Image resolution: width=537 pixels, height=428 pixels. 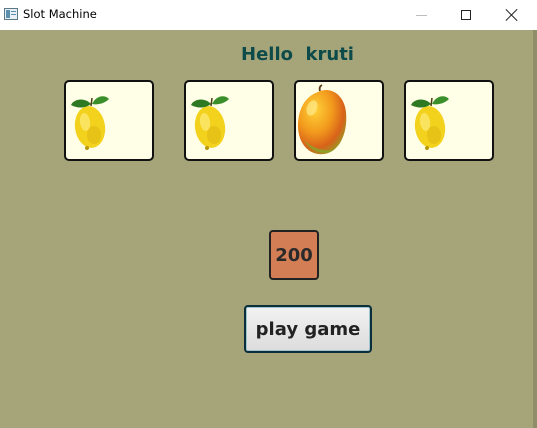 What do you see at coordinates (294, 255) in the screenshot?
I see `credit-display: 200` at bounding box center [294, 255].